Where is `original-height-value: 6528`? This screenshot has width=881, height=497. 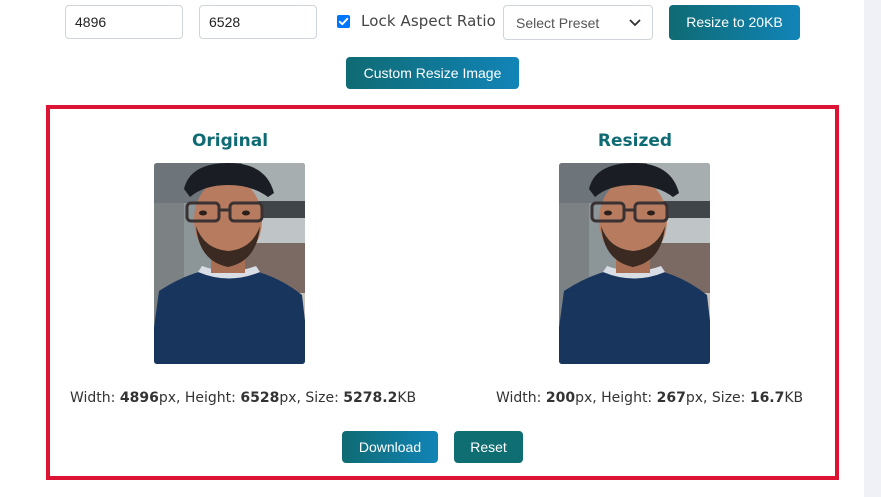
original-height-value: 6528 is located at coordinates (260, 398).